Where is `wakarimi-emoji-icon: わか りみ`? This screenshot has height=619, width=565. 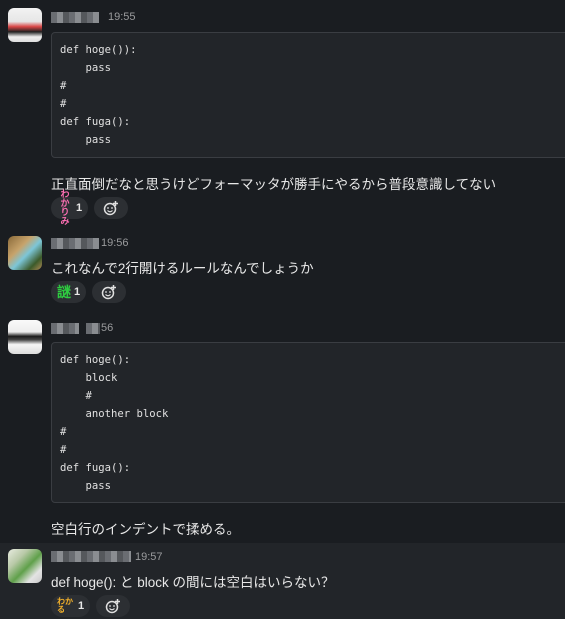 wakarimi-emoji-icon: わか りみ is located at coordinates (65, 207).